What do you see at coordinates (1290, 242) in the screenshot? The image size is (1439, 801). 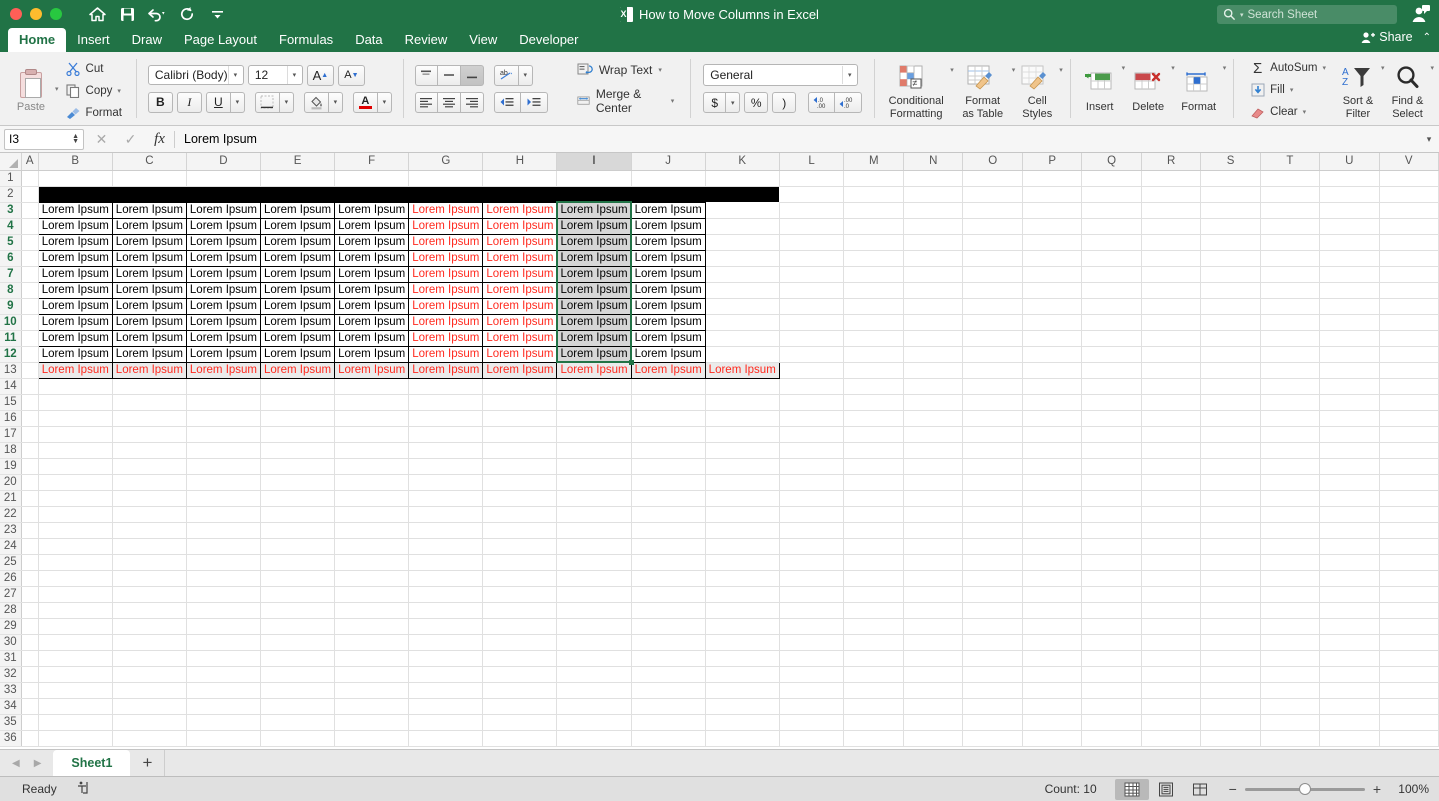 I see `cell-T5` at bounding box center [1290, 242].